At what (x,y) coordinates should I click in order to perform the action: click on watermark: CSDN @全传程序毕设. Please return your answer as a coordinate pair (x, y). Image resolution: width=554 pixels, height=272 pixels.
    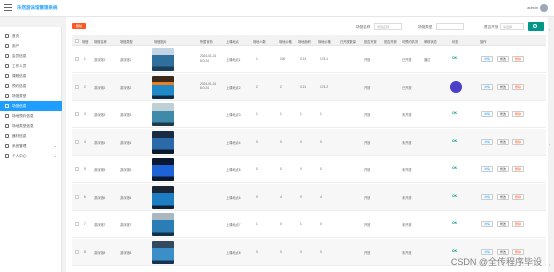
    Looking at the image, I should click on (496, 262).